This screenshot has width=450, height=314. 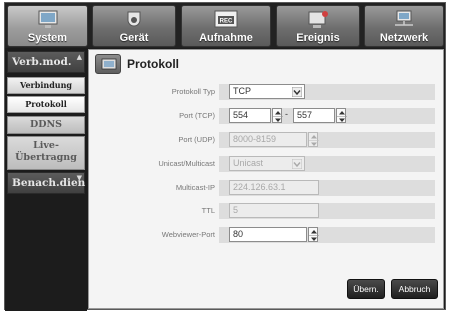 I want to click on sidebar-item-verb-mod-label: Verb.mod., so click(x=42, y=62).